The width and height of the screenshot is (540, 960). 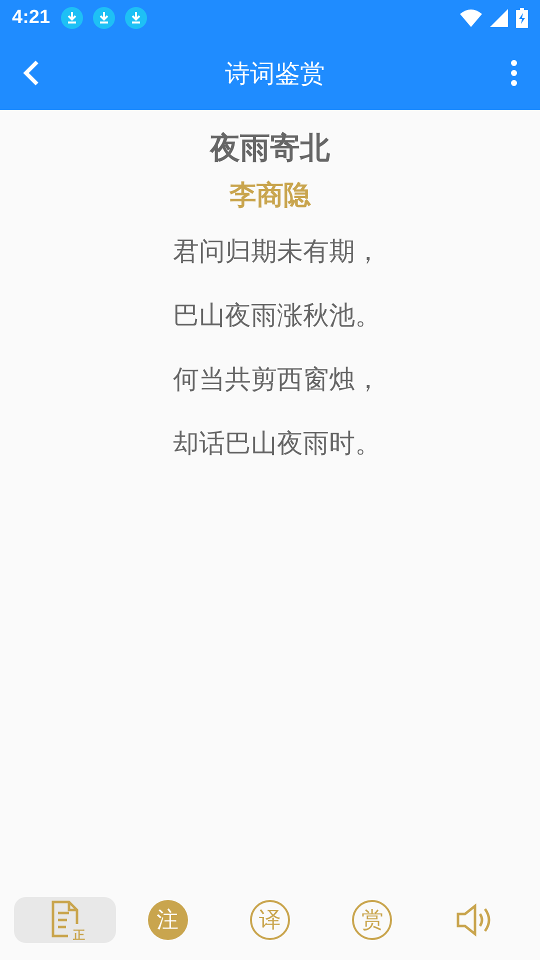 What do you see at coordinates (270, 196) in the screenshot?
I see `poem-author: 李商隐` at bounding box center [270, 196].